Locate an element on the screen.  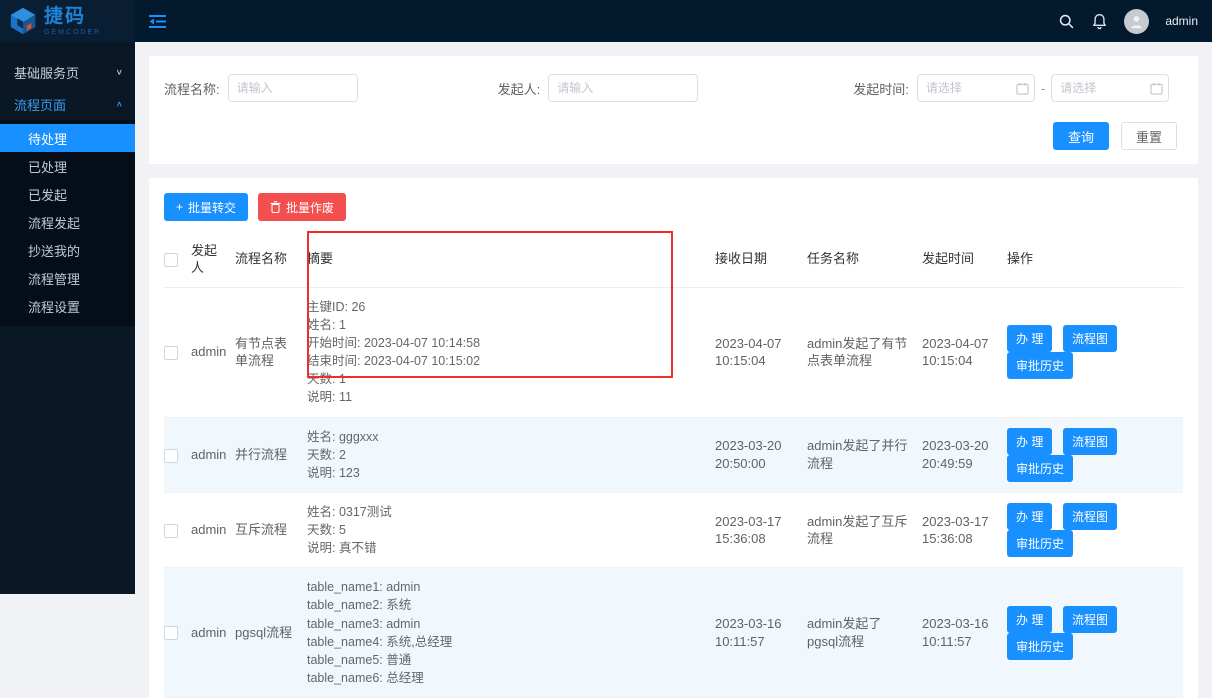
sidebar-item-process-management: 流程管理 is located at coordinates (67, 278).